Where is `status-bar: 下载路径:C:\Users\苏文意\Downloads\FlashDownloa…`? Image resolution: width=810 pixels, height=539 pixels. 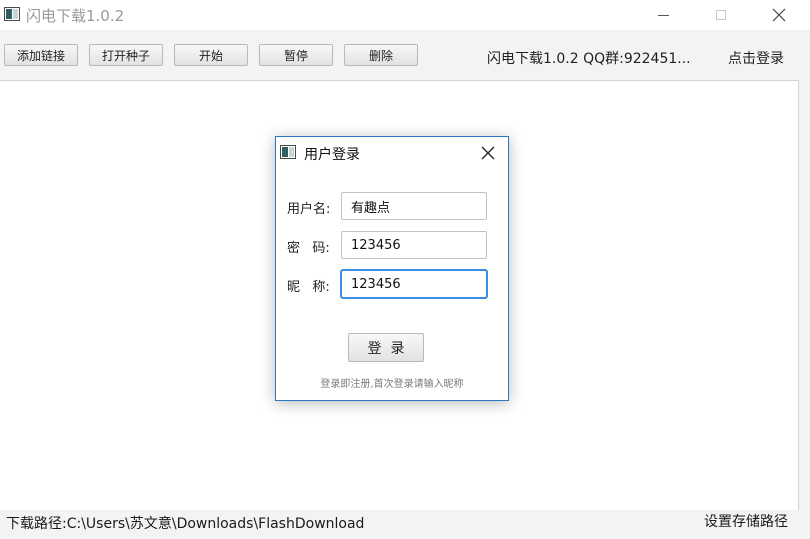 status-bar: 下载路径:C:\Users\苏文意\Downloads\FlashDownloa… is located at coordinates (405, 524).